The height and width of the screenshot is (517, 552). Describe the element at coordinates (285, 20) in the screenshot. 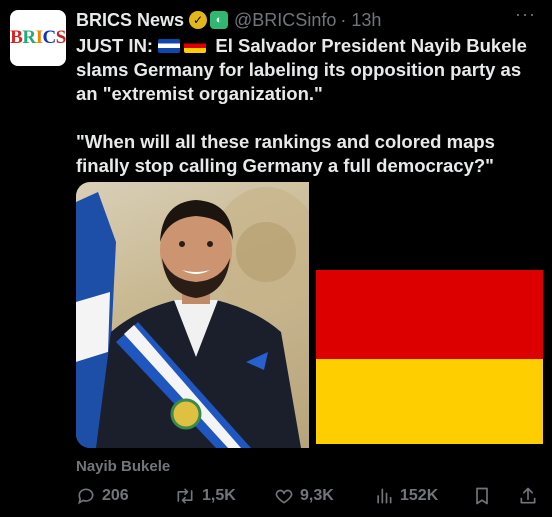

I see `account-handle: @BRICSinfo` at that location.